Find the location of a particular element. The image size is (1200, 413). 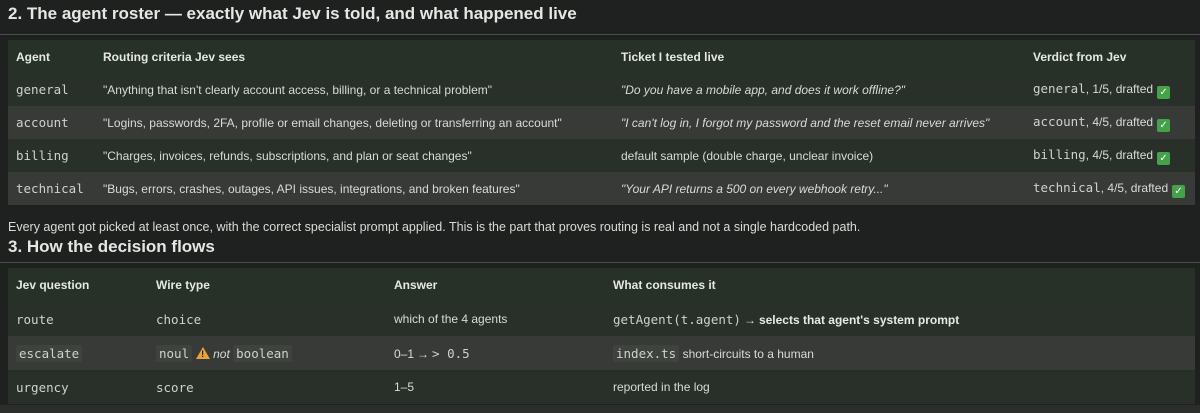

verdict: general, 1/5, drafted ✓ is located at coordinates (1110, 89).